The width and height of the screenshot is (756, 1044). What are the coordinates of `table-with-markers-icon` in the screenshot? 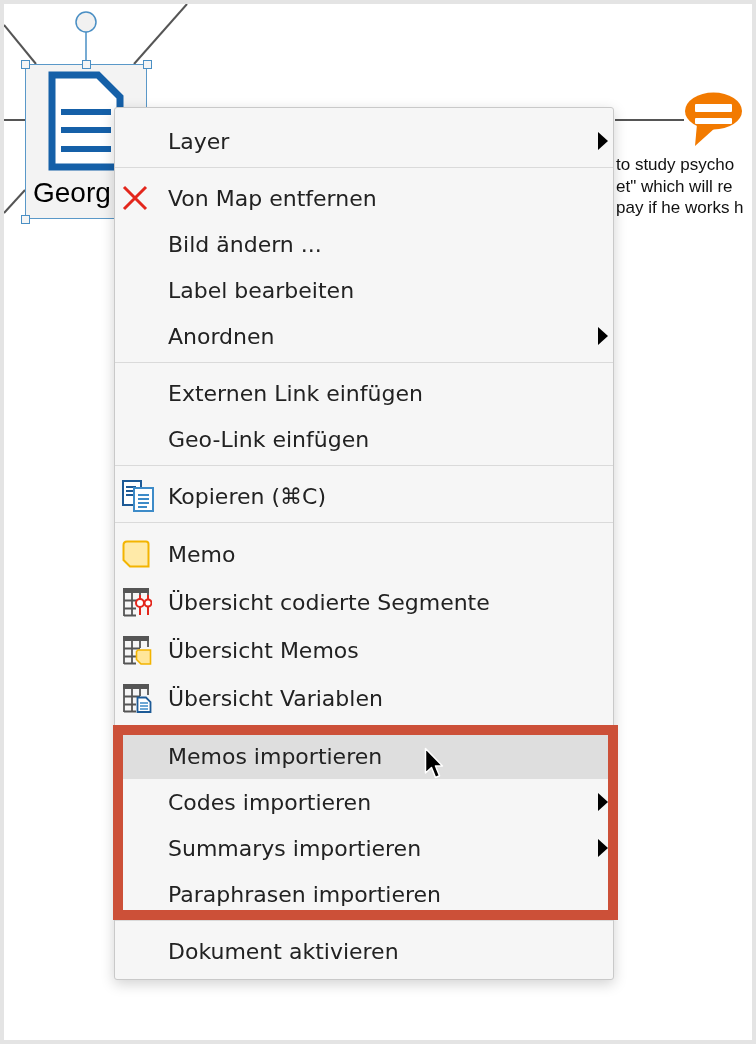 It's located at (137, 602).